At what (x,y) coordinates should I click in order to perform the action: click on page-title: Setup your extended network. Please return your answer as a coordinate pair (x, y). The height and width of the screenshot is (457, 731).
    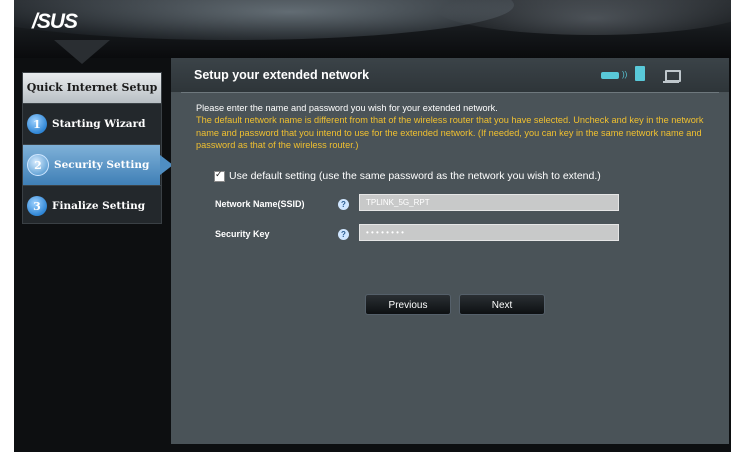
    Looking at the image, I should click on (282, 75).